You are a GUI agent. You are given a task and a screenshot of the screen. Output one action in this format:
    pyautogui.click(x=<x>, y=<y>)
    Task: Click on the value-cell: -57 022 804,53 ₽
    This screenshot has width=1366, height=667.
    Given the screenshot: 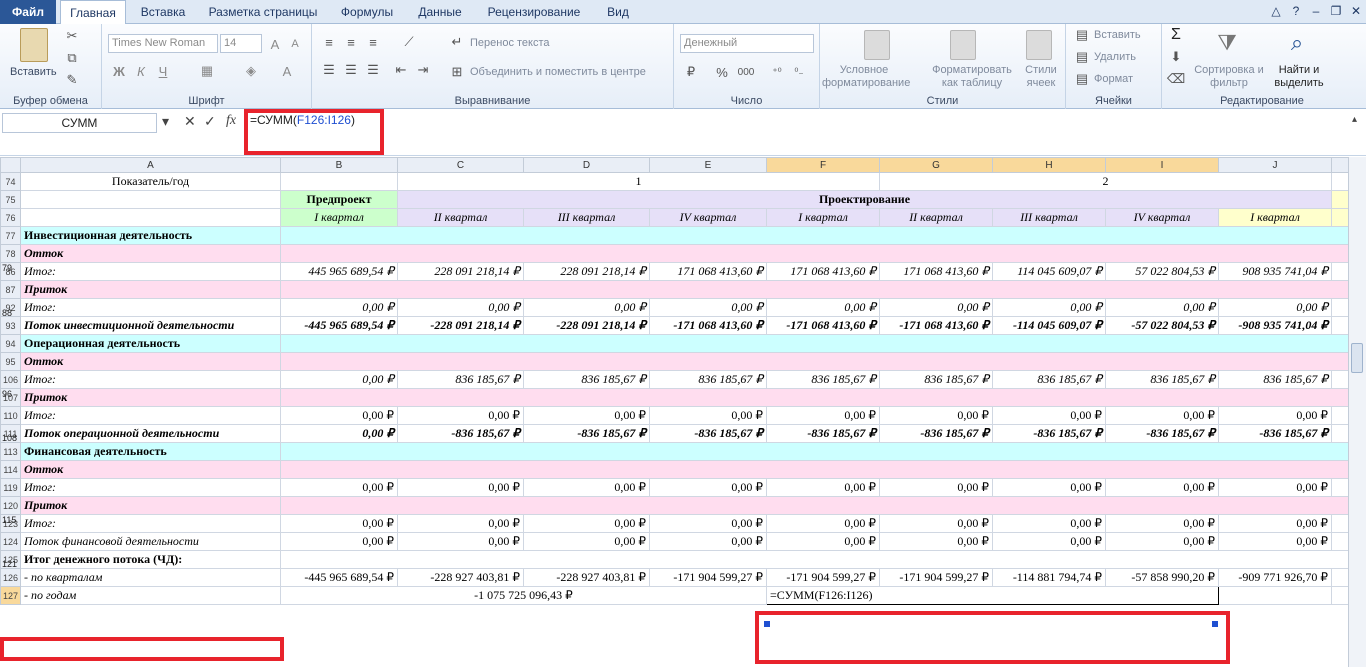 What is the action you would take?
    pyautogui.click(x=1162, y=325)
    